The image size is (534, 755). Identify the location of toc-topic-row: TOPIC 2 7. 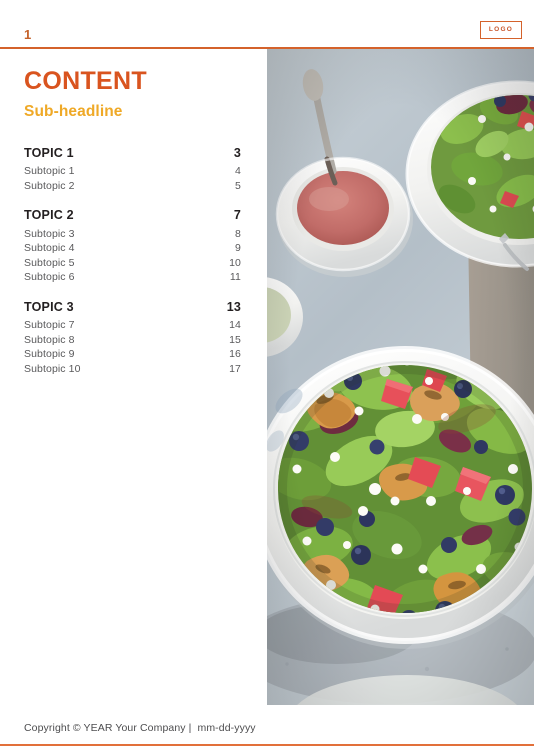
(132, 215).